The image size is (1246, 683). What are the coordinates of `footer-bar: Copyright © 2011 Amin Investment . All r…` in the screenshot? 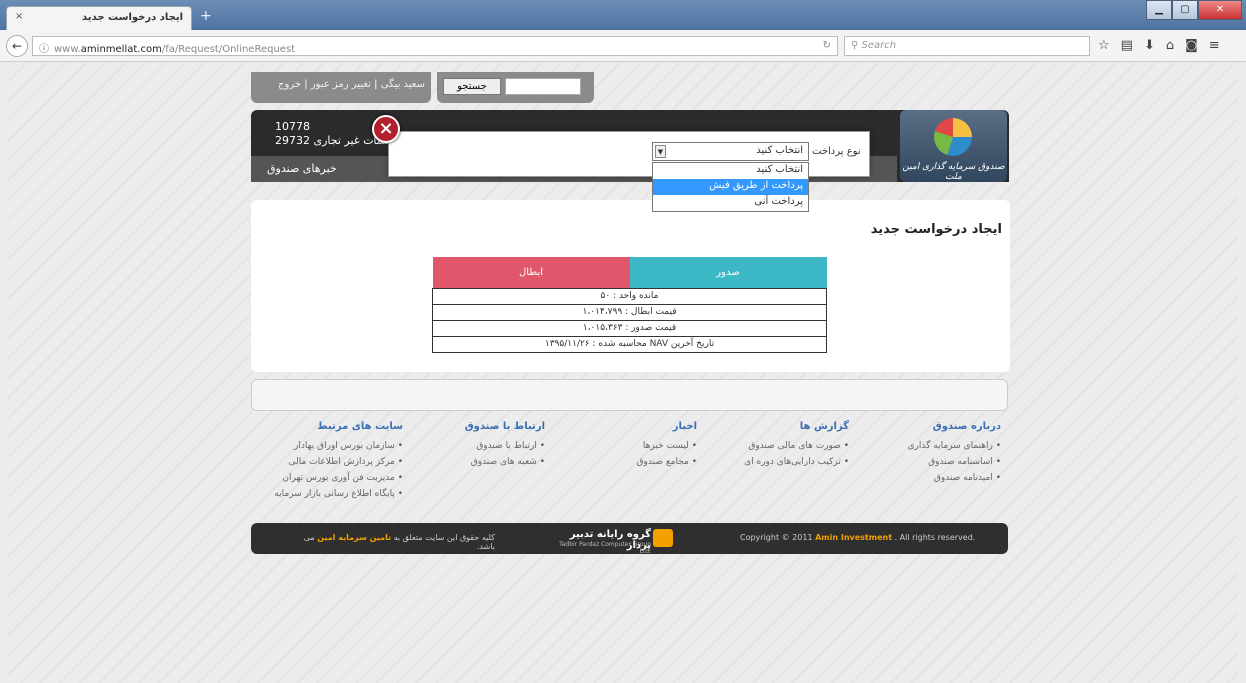 It's located at (629, 539).